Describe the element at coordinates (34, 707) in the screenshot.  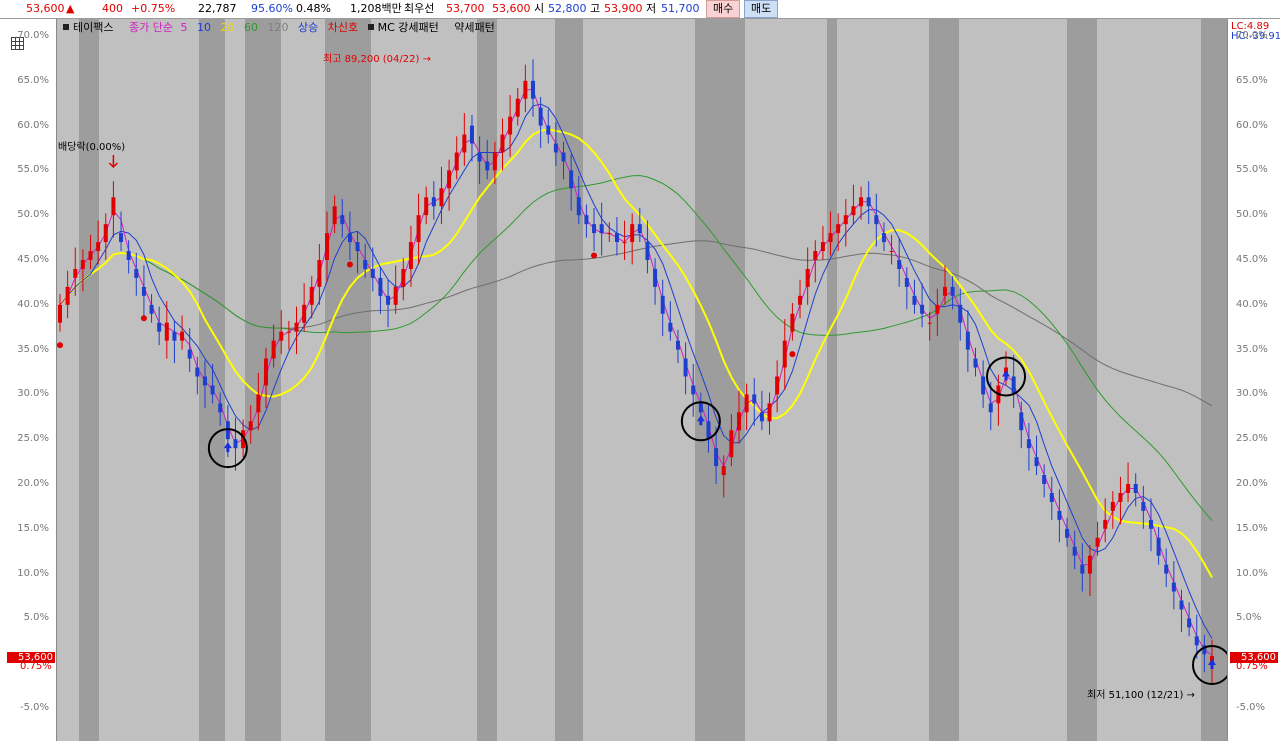
I see `y-tick-left: -5.0%` at that location.